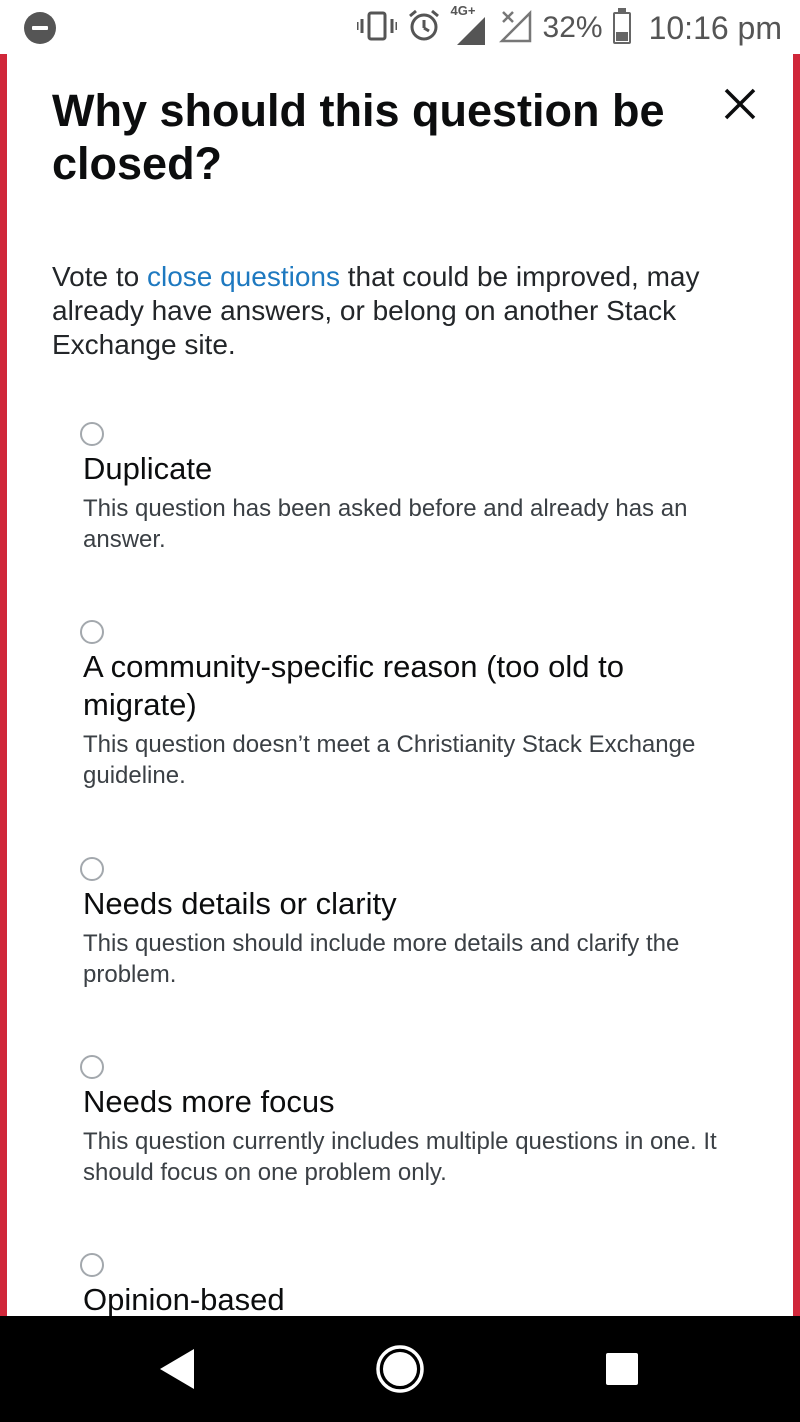 The image size is (800, 1422). I want to click on vibrate-icon, so click(377, 28).